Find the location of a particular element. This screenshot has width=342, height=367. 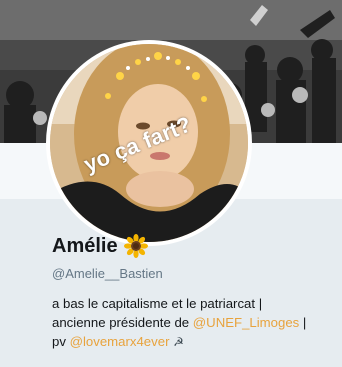

name-row: Amélie is located at coordinates (100, 246).